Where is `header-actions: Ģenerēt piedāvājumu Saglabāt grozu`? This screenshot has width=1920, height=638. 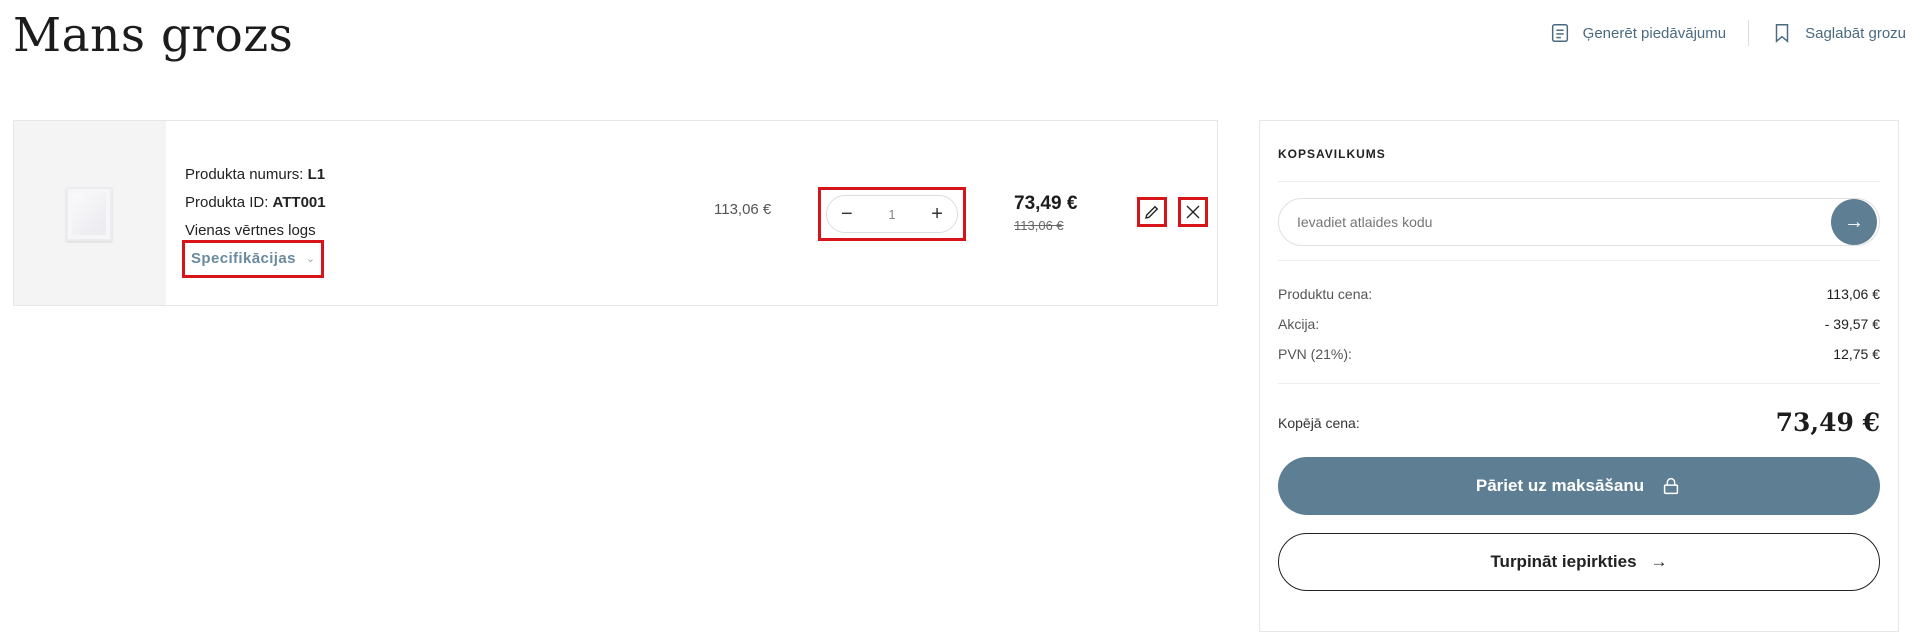 header-actions: Ģenerēt piedāvājumu Saglabāt grozu is located at coordinates (1727, 33).